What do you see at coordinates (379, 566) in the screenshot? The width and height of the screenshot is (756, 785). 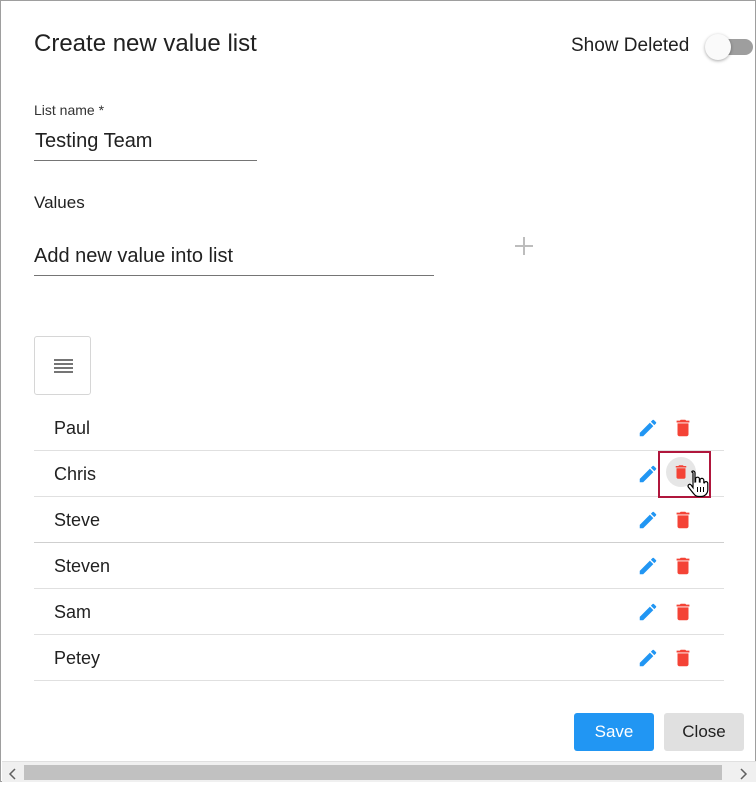 I see `list-item: Steven` at bounding box center [379, 566].